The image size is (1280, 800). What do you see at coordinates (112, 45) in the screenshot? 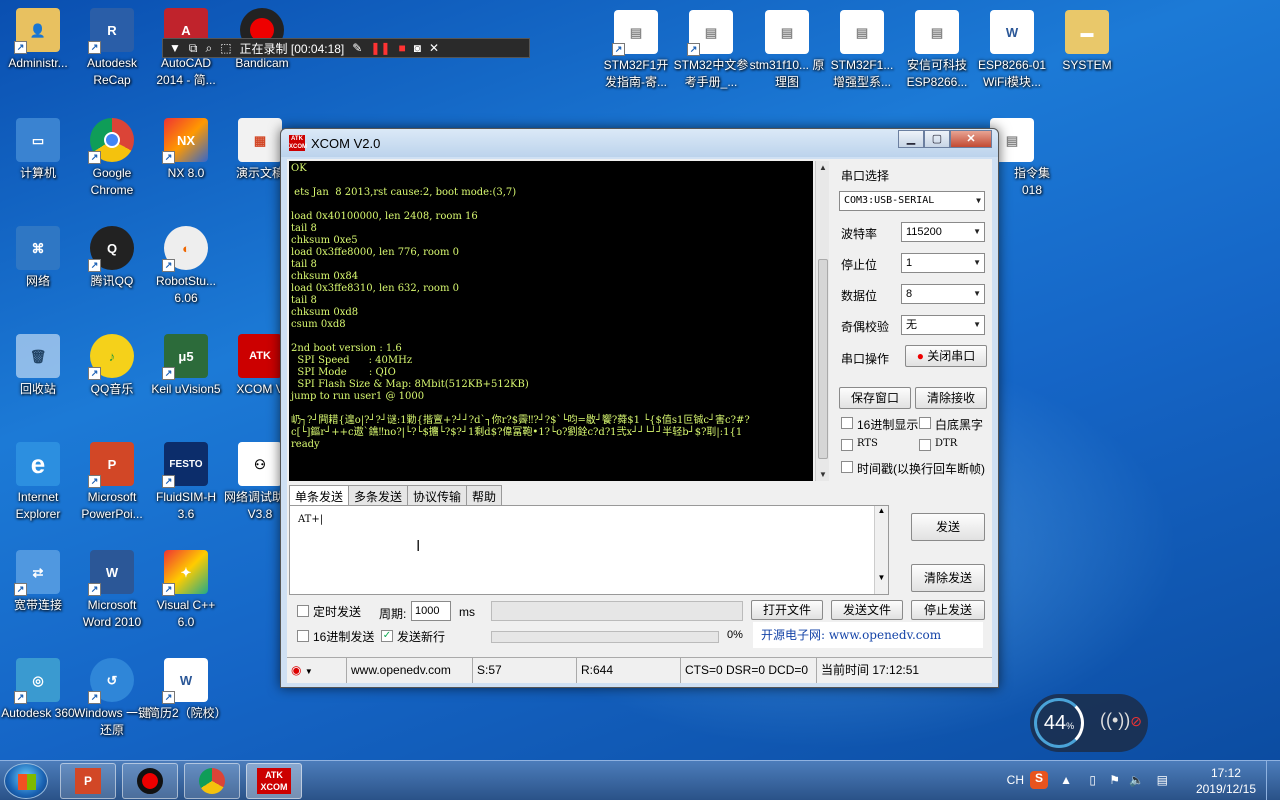
I see `desktop-icon-recap: R ↗ Autodesk ReCap` at bounding box center [112, 45].